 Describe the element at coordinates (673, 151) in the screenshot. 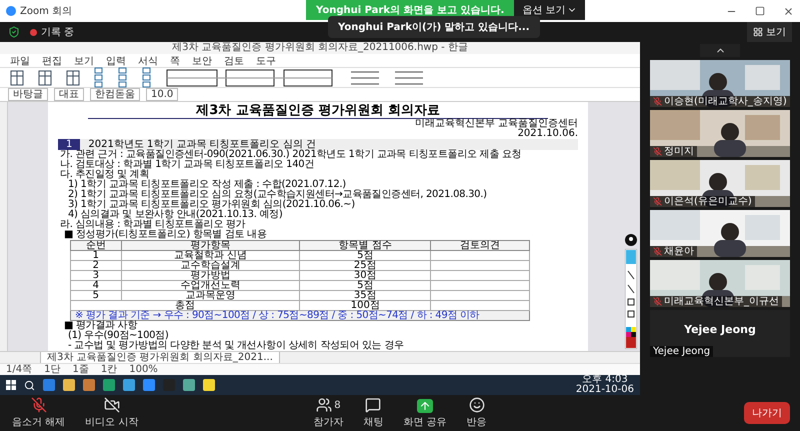

I see `participant-name: 정미지` at that location.